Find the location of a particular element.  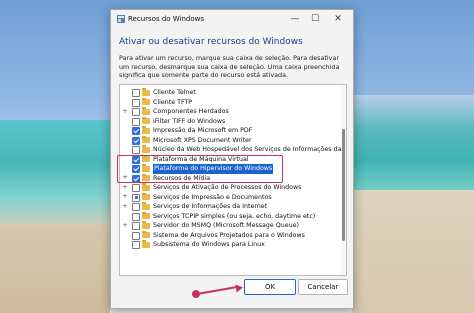

beach-sand-right is located at coordinates (413, 251).